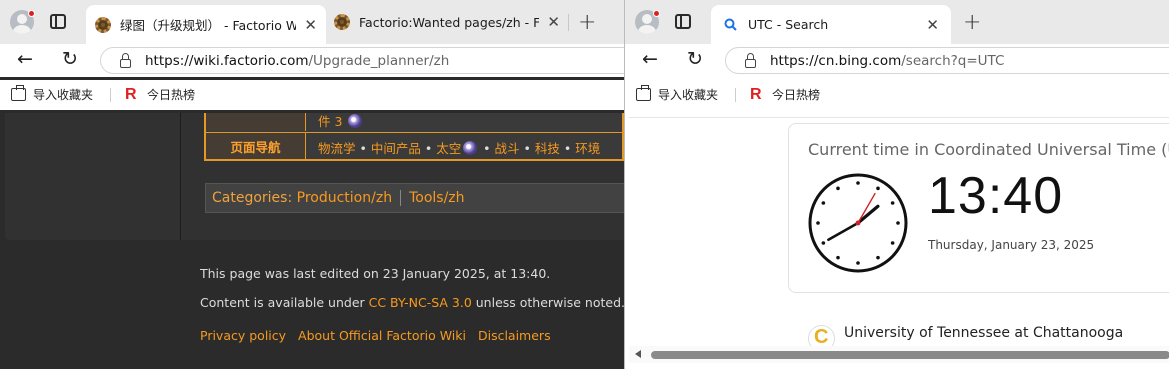 The width and height of the screenshot is (1169, 369). I want to click on current-time: 13:40, so click(996, 196).